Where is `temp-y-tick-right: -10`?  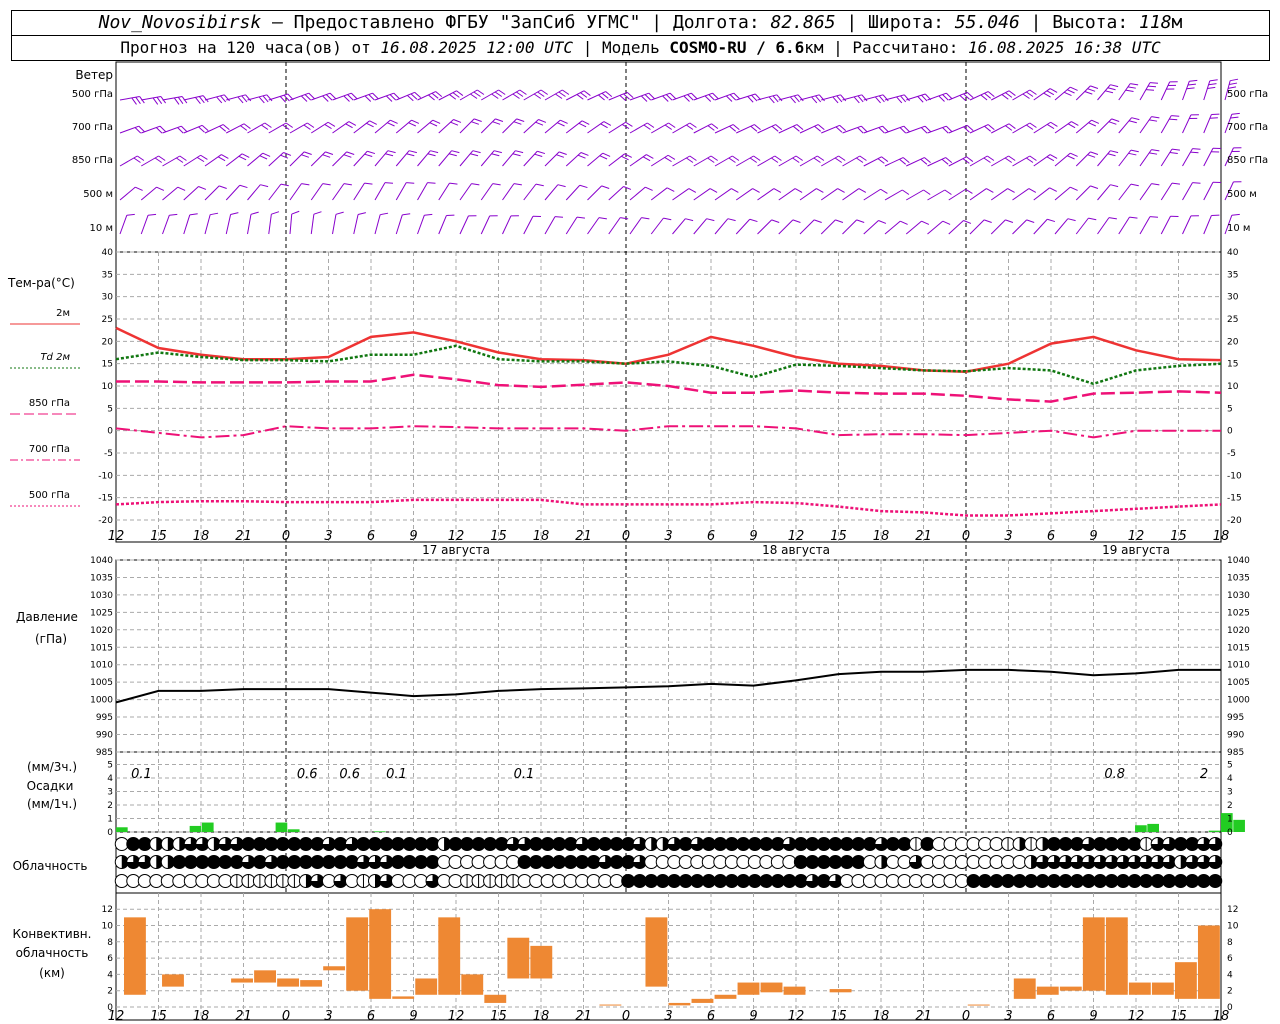
temp-y-tick-right: -10 is located at coordinates (1234, 476).